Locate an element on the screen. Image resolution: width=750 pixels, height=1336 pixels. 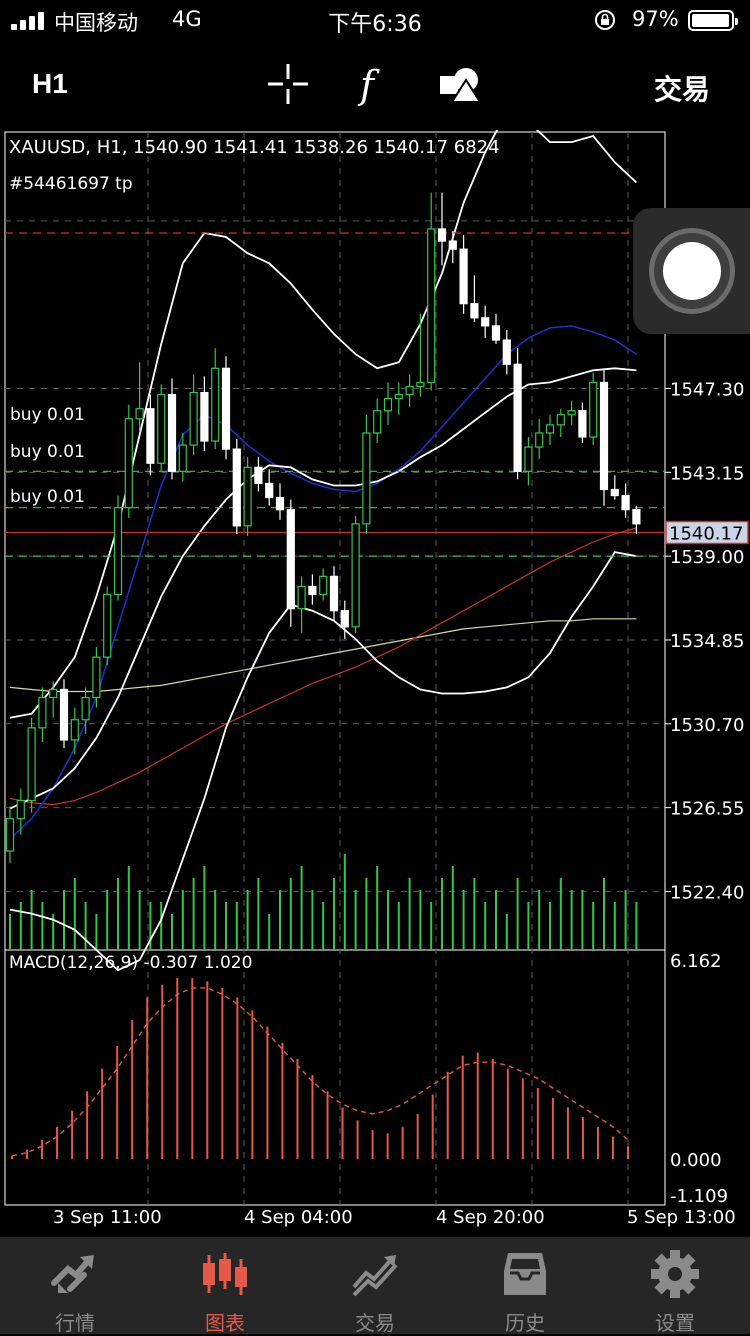
chart-toolbar: H1 f 交易 is located at coordinates (375, 84).